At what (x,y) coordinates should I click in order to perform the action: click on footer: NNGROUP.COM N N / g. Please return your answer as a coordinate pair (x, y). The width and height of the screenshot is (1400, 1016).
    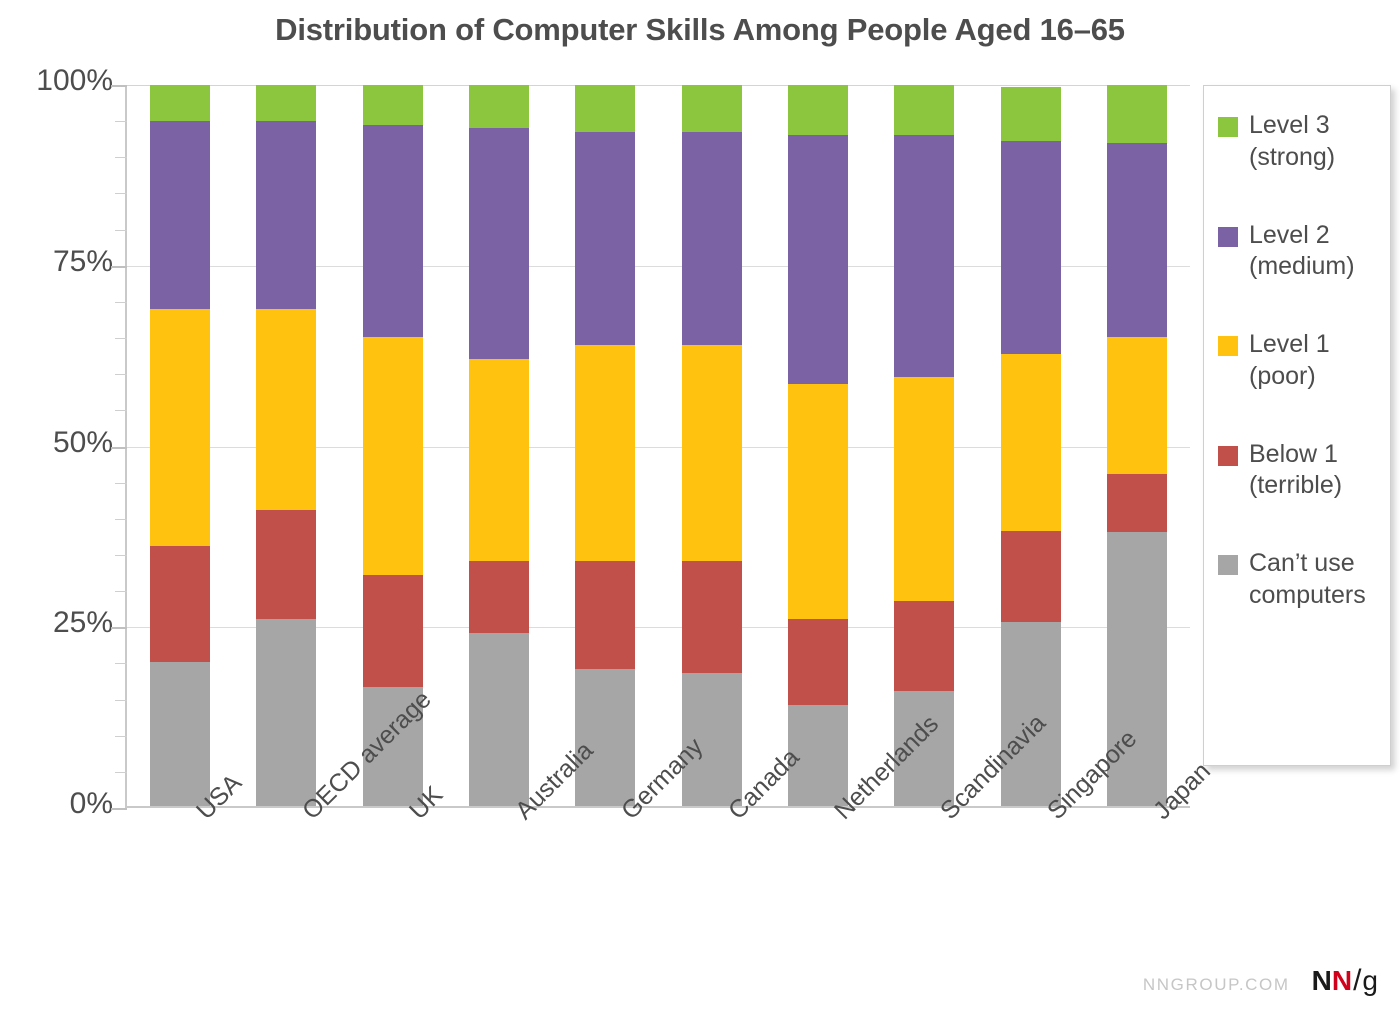
    Looking at the image, I should click on (1260, 981).